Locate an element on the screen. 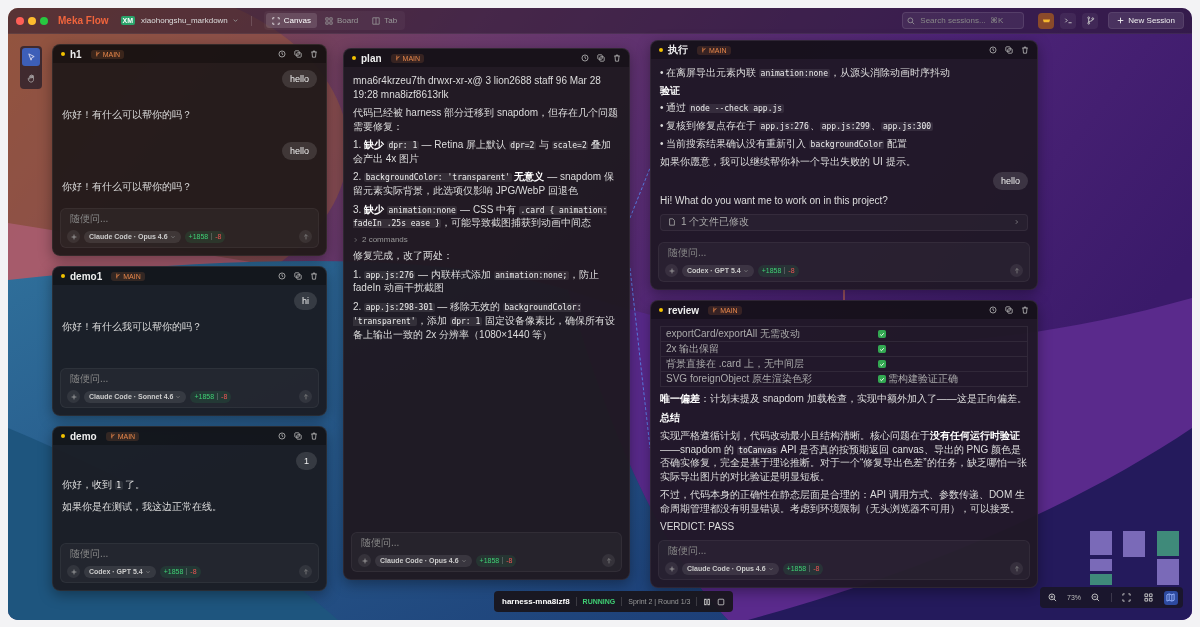 The width and height of the screenshot is (1200, 627). user-message: hello is located at coordinates (1010, 181).